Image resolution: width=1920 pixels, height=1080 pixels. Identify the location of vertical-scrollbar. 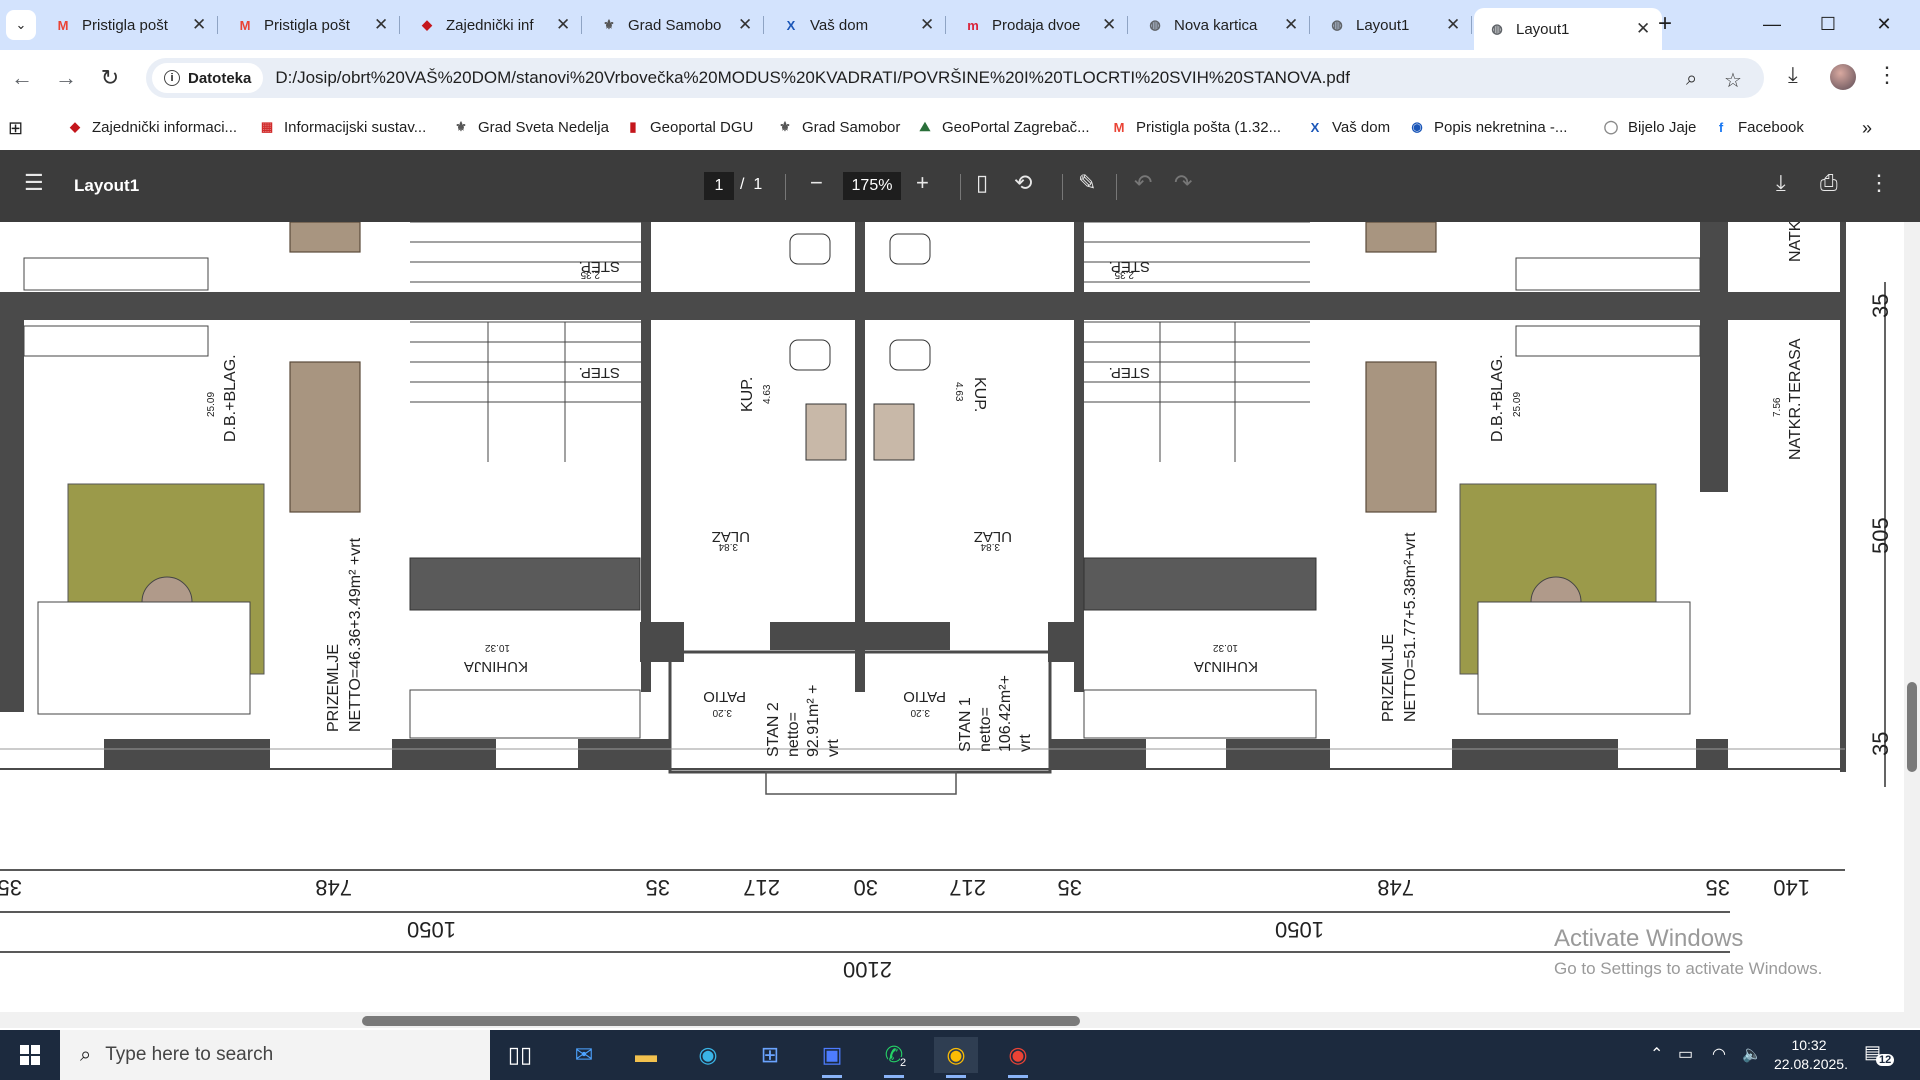
(1912, 625).